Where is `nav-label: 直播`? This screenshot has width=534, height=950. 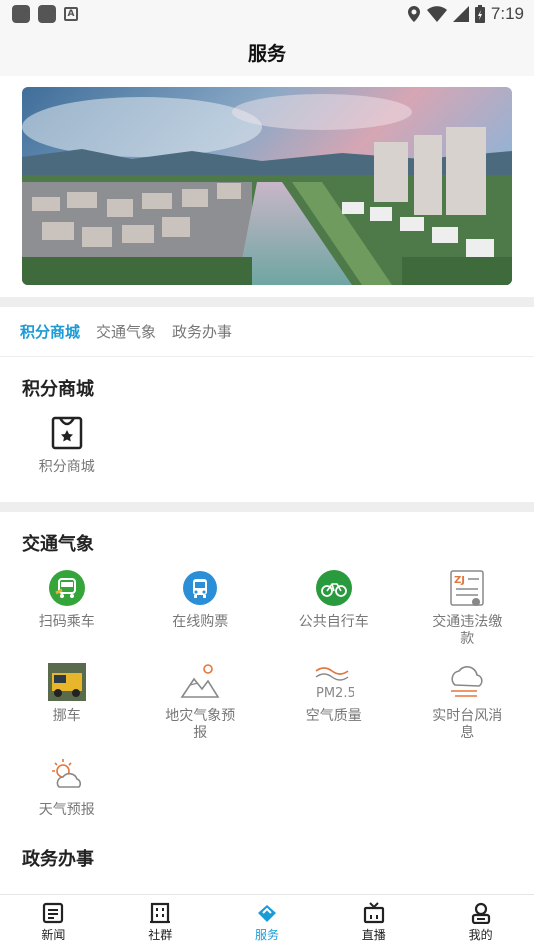 nav-label: 直播 is located at coordinates (373, 935).